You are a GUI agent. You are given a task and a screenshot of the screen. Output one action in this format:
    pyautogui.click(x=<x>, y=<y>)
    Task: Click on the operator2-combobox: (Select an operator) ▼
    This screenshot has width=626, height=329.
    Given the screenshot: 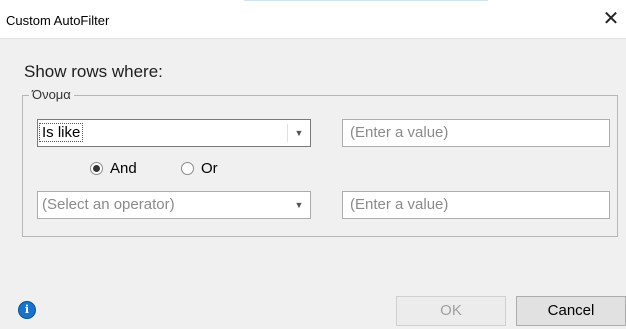 What is the action you would take?
    pyautogui.click(x=174, y=205)
    